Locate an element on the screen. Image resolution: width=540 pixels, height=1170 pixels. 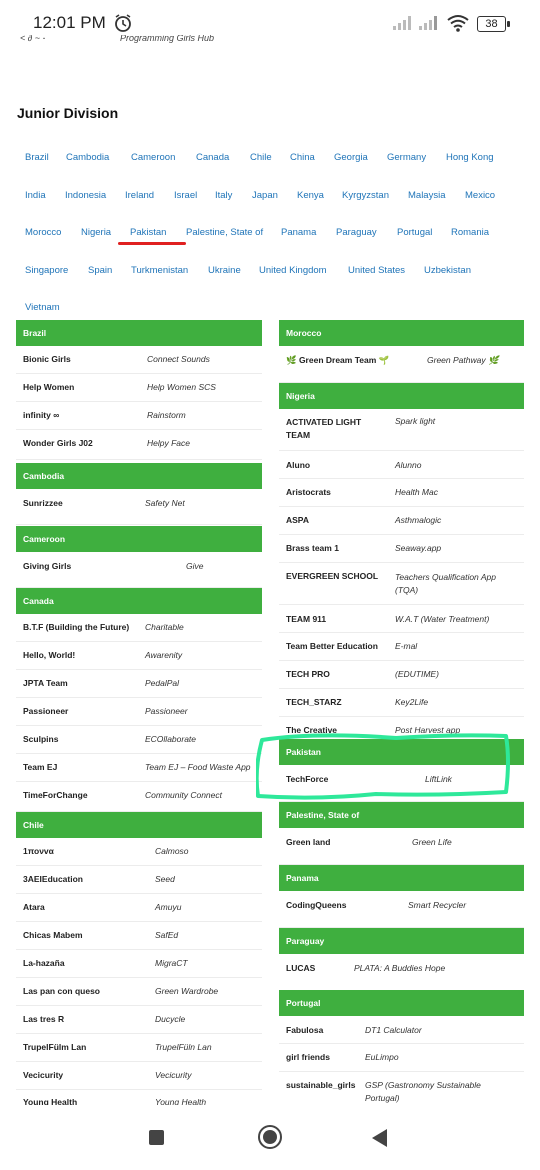
country-link: Chile is located at coordinates (261, 157).